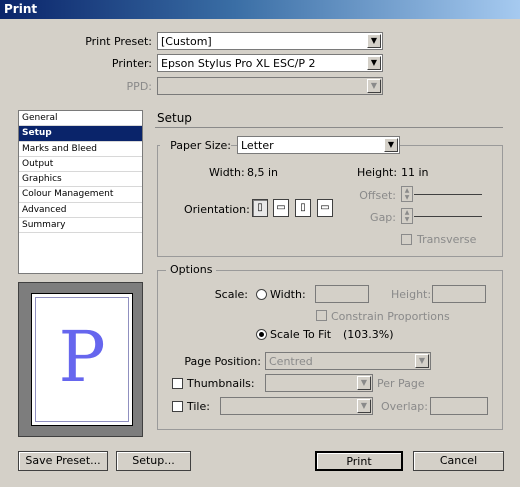 Image resolution: width=520 pixels, height=487 pixels. What do you see at coordinates (80, 211) in the screenshot?
I see `sidebar-item-advanced: Advanced` at bounding box center [80, 211].